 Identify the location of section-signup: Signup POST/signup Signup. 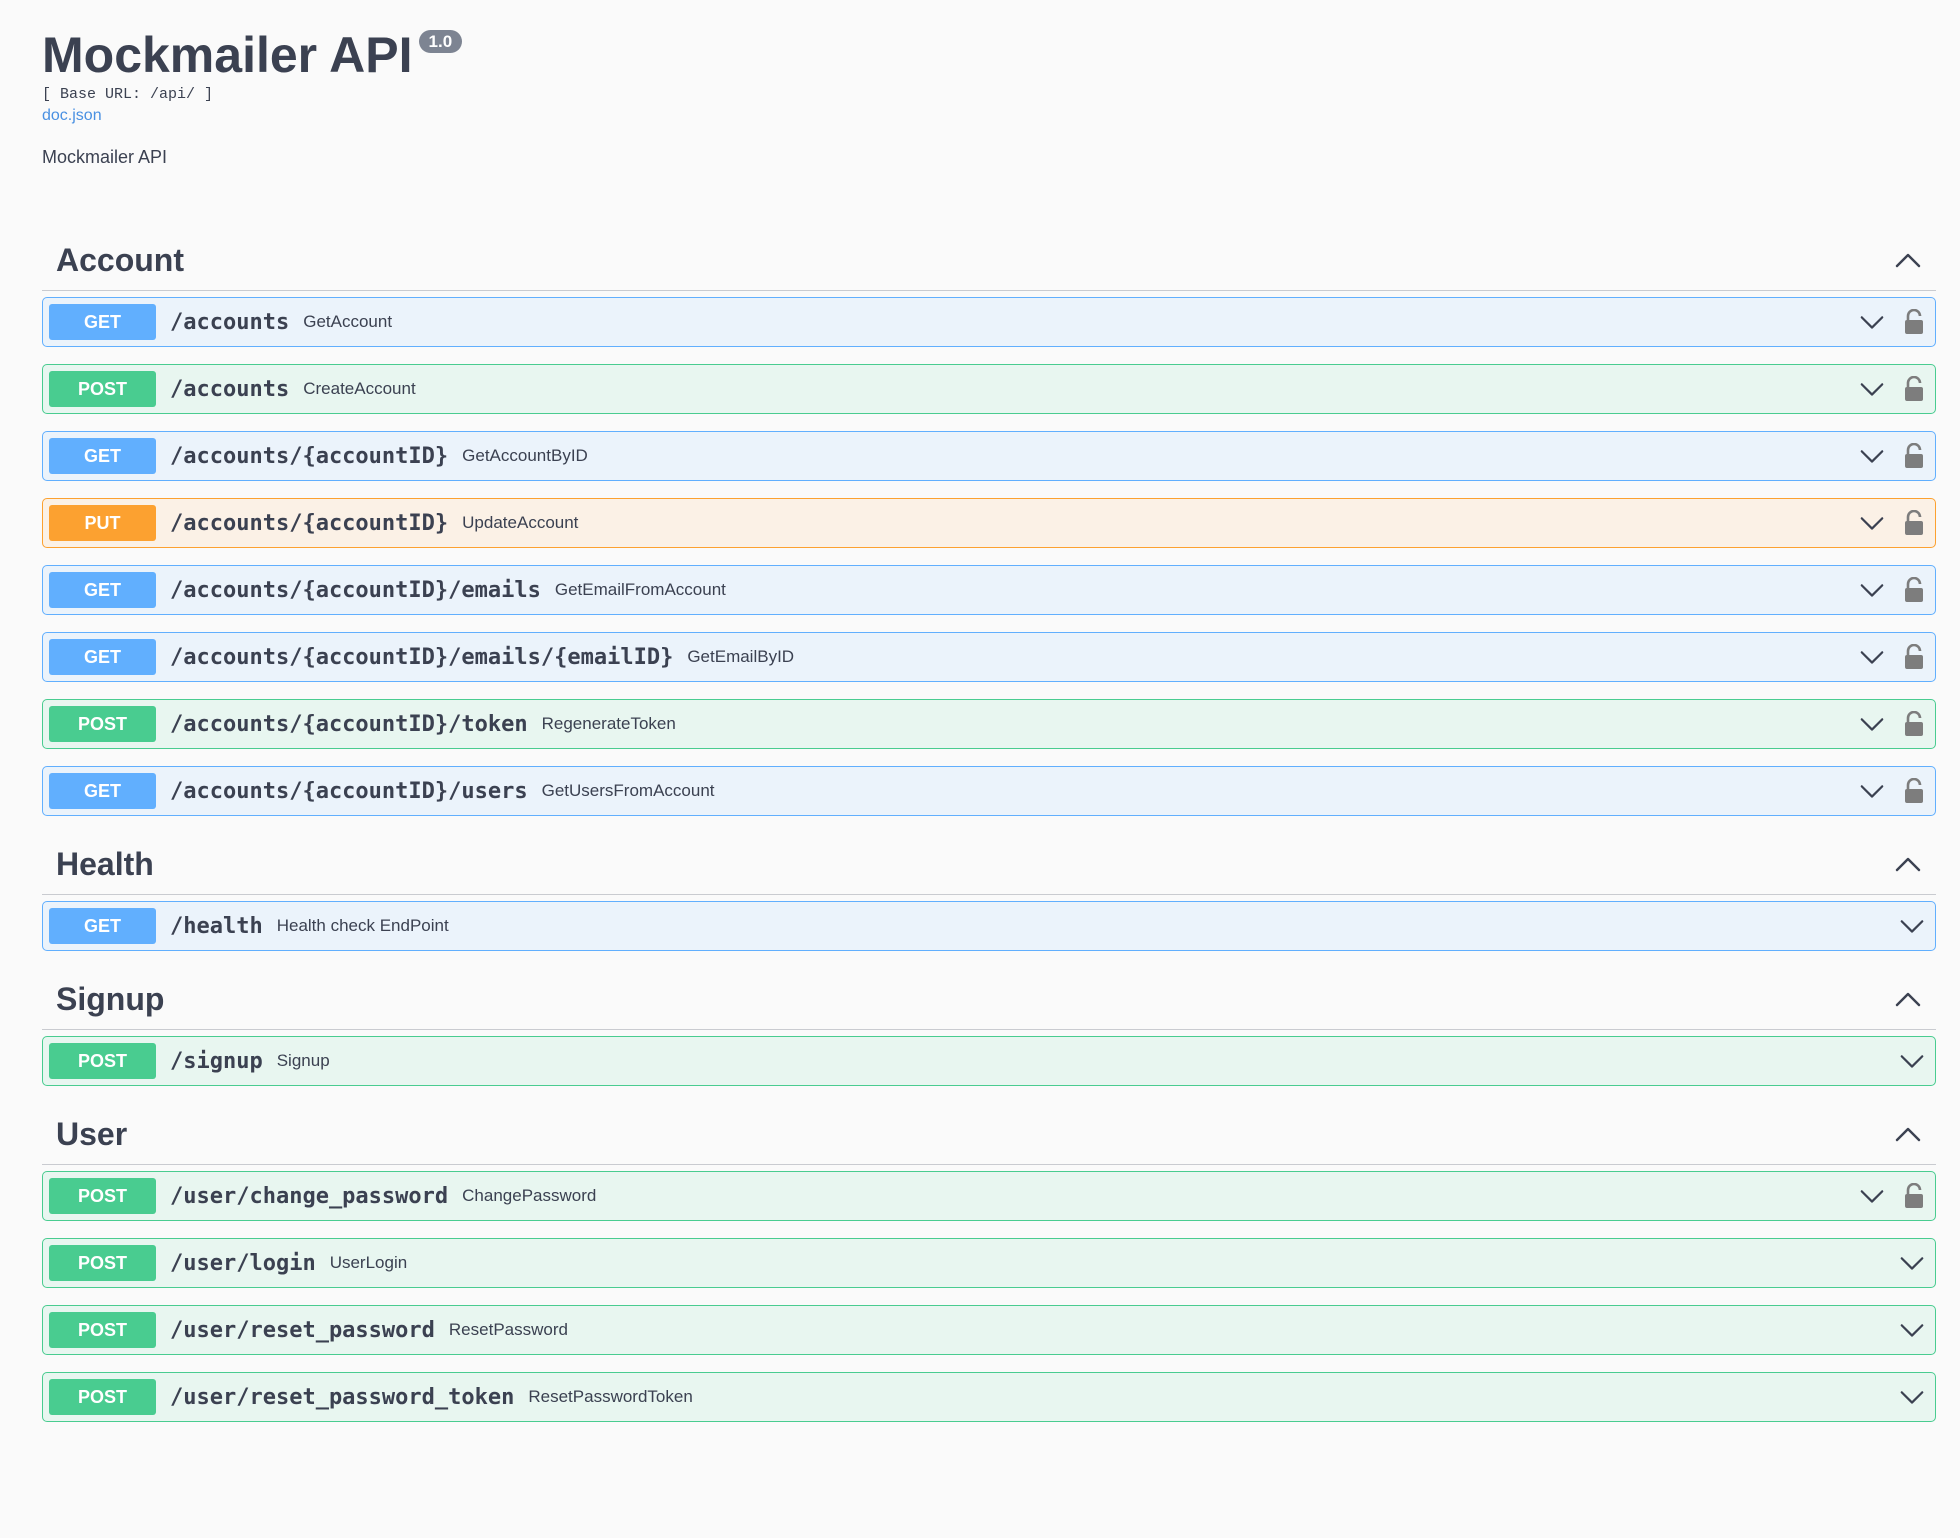
(989, 1027).